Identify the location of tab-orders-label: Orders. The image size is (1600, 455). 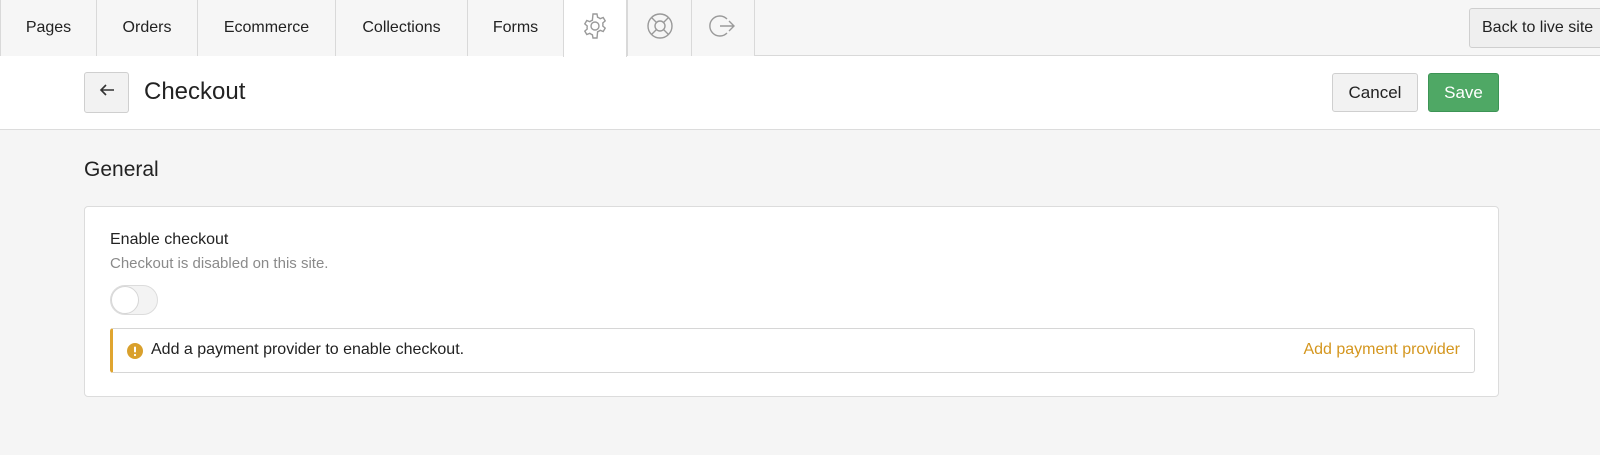
(147, 27).